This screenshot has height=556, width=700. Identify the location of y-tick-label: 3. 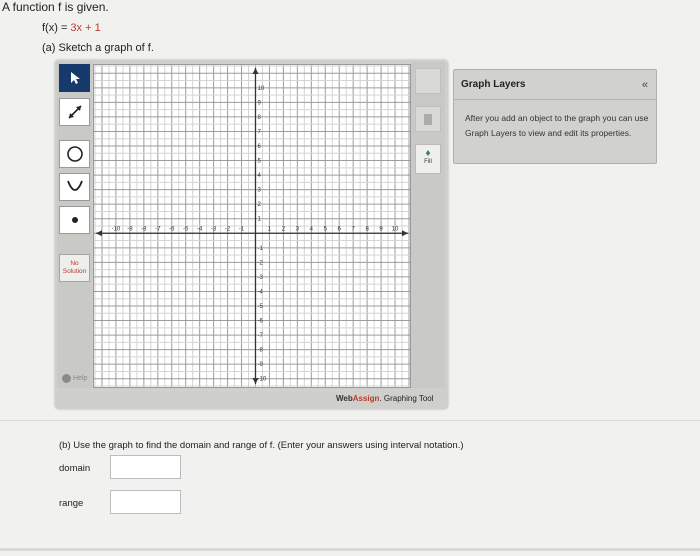
(259, 191).